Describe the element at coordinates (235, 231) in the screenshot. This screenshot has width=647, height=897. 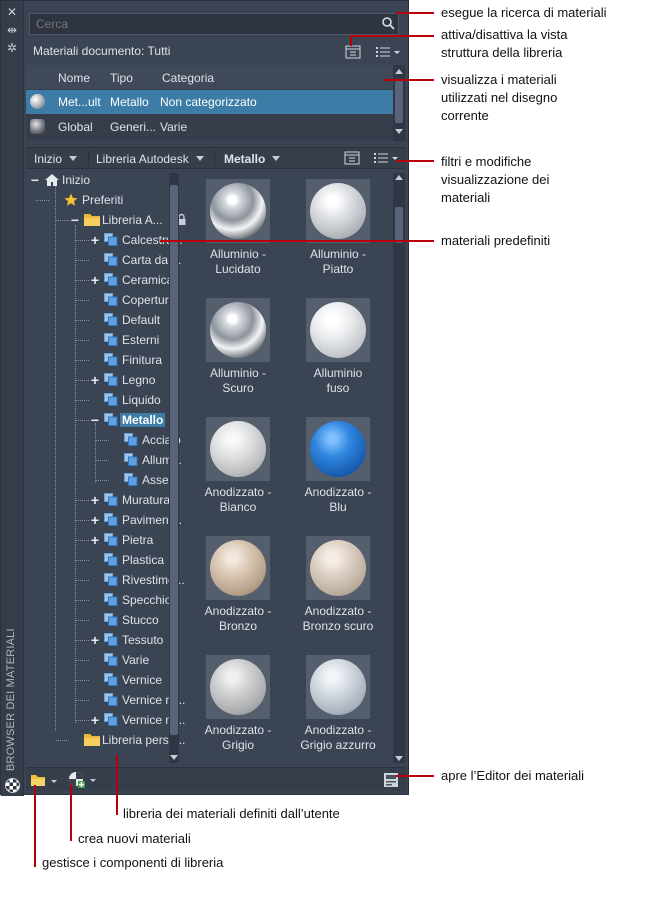
I see `material-tile: Alluminio - Lucidato` at that location.